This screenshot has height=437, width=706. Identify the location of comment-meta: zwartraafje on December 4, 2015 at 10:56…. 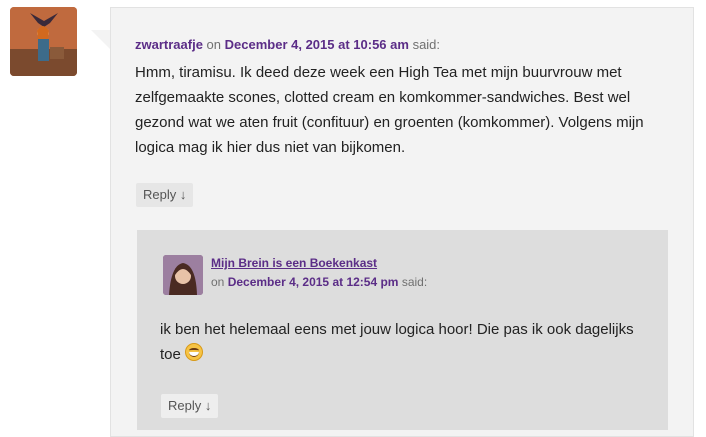
(287, 44).